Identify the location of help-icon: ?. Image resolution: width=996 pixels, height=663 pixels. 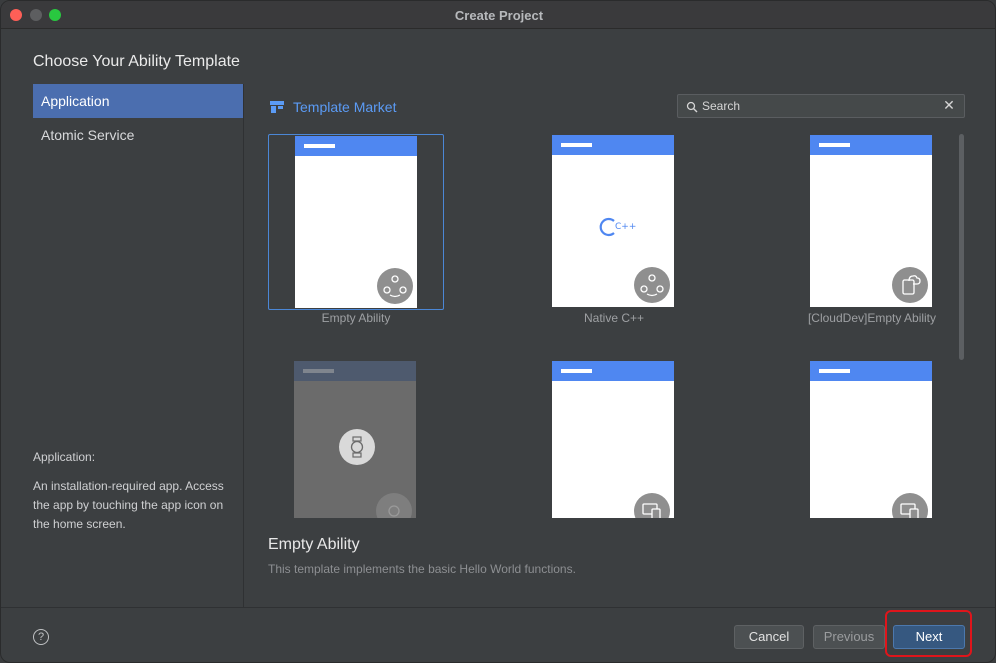
(41, 637).